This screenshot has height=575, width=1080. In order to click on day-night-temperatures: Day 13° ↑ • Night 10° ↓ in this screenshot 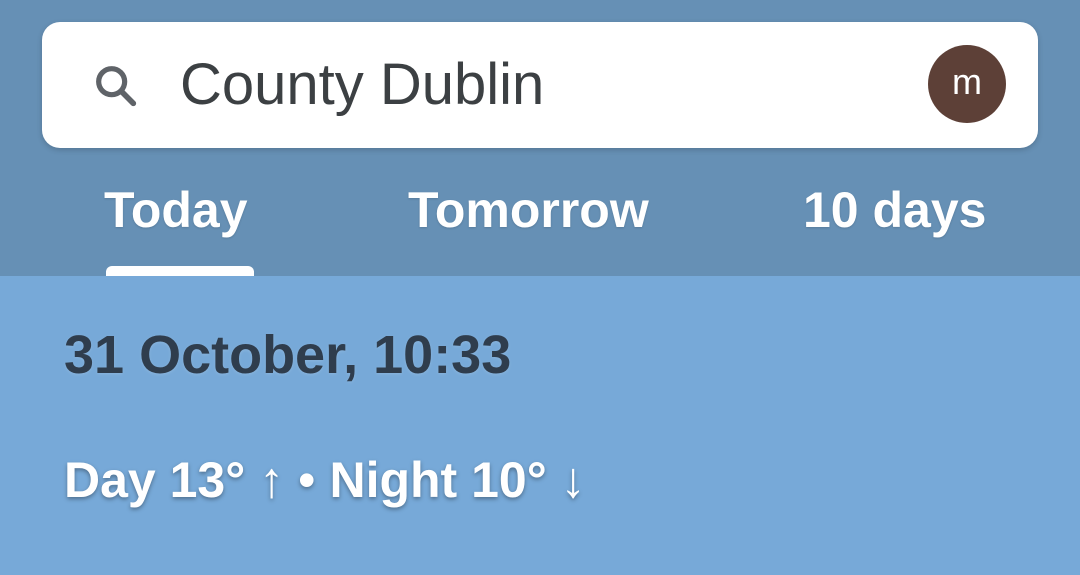, I will do `click(325, 480)`.